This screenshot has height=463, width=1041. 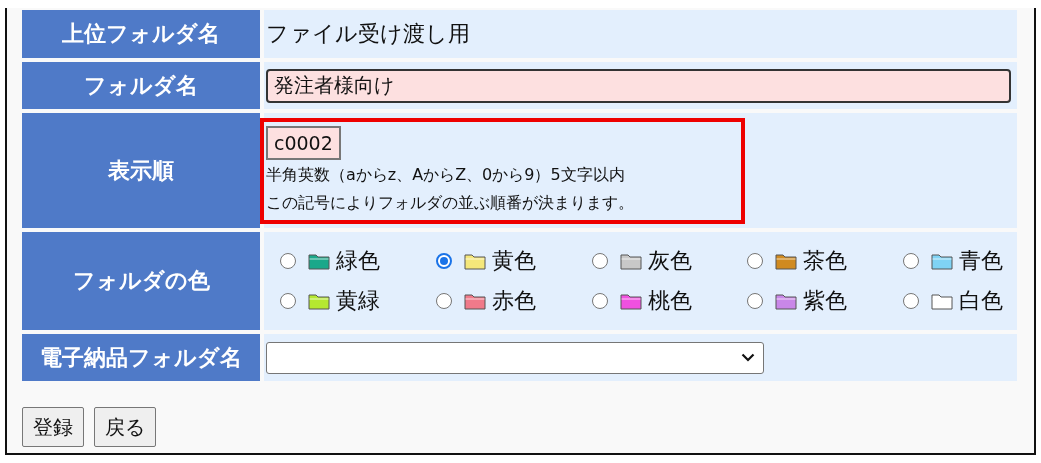 What do you see at coordinates (513, 261) in the screenshot?
I see `color-label: 黄色` at bounding box center [513, 261].